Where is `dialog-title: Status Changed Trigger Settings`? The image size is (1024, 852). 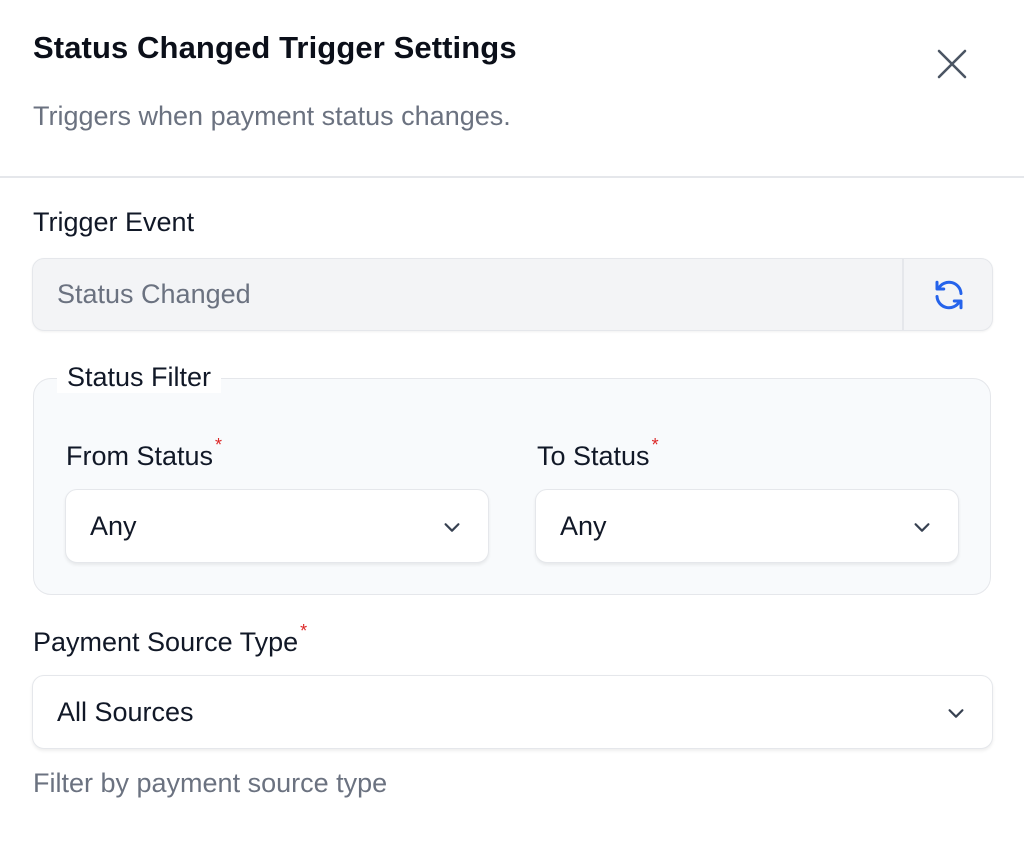 dialog-title: Status Changed Trigger Settings is located at coordinates (275, 47).